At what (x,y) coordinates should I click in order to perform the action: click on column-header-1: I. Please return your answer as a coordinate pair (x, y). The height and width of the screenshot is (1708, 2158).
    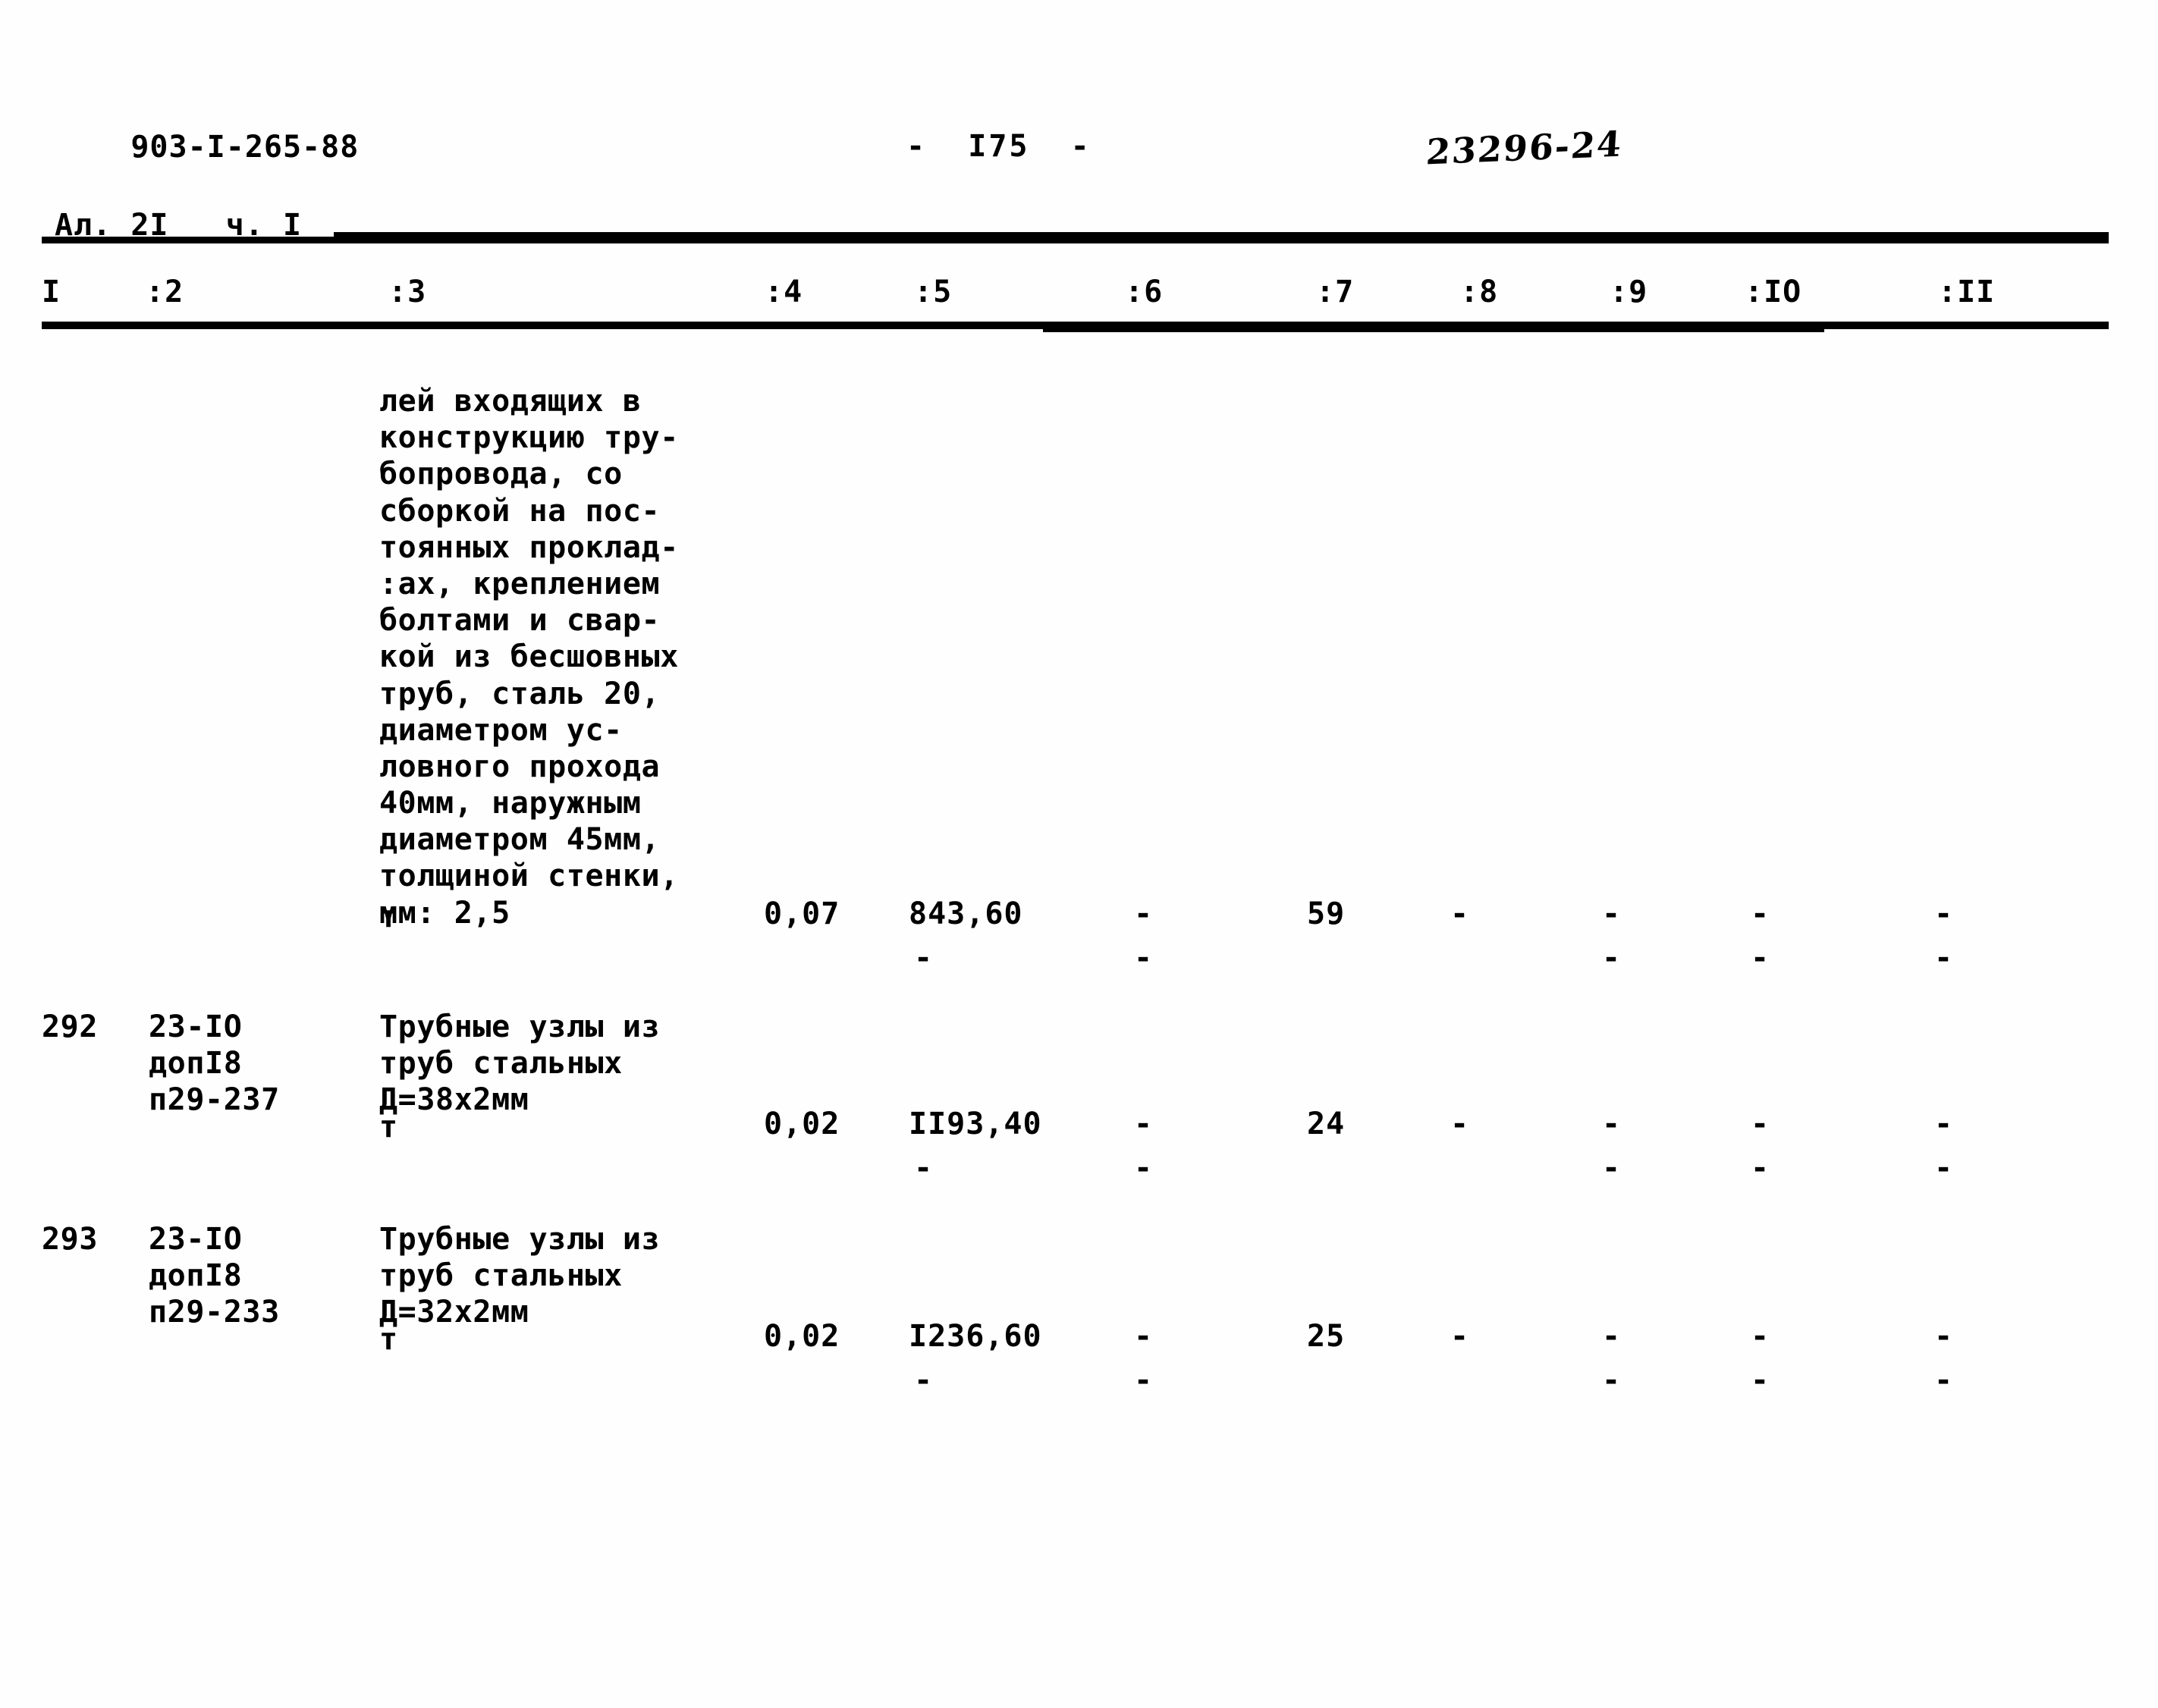
    Looking at the image, I should click on (51, 292).